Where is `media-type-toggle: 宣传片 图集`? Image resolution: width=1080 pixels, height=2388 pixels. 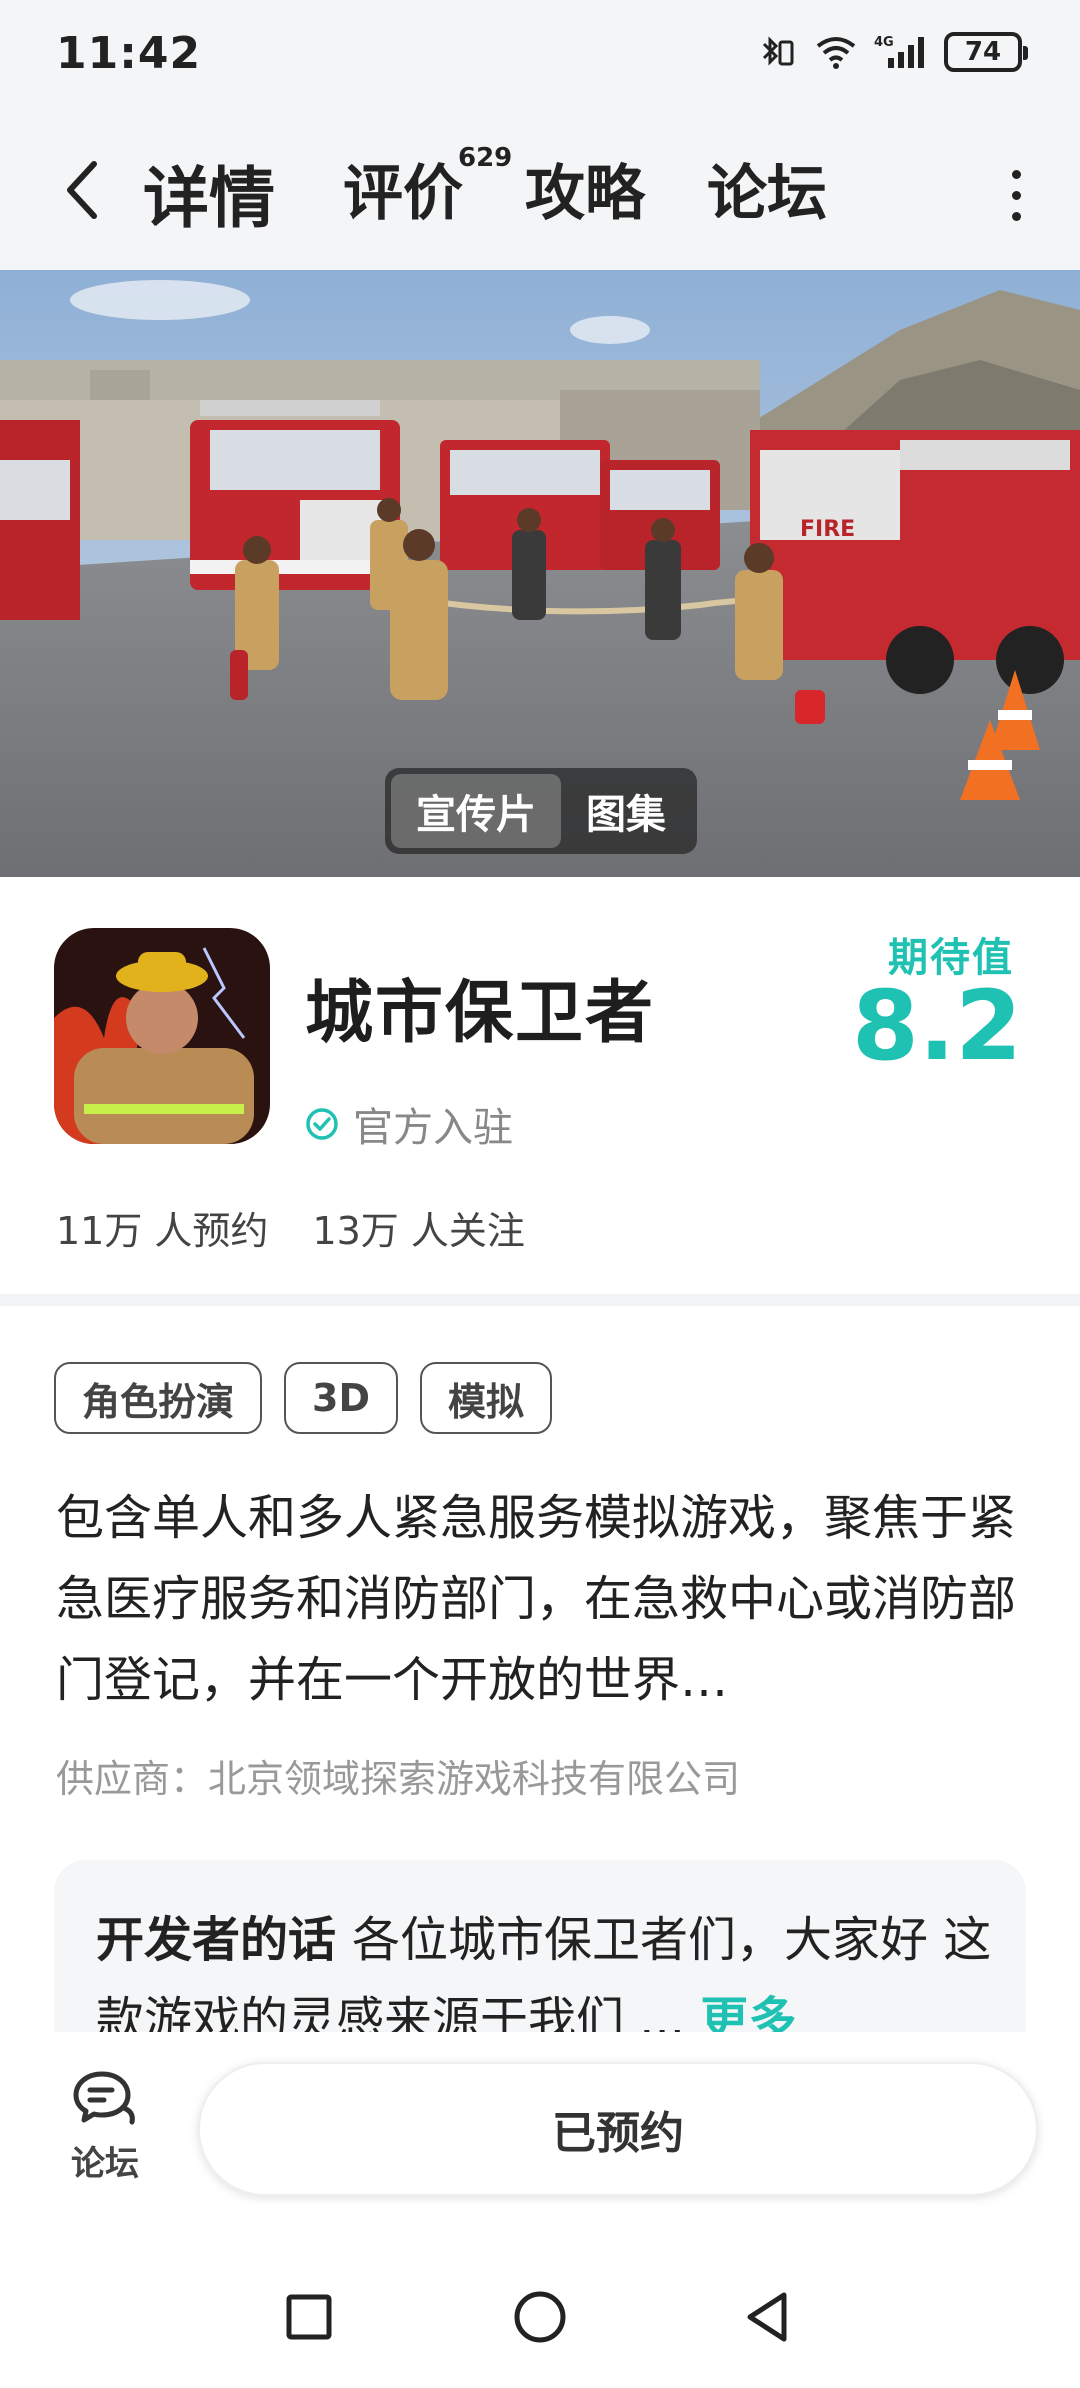
media-type-toggle: 宣传片 图集 is located at coordinates (541, 811).